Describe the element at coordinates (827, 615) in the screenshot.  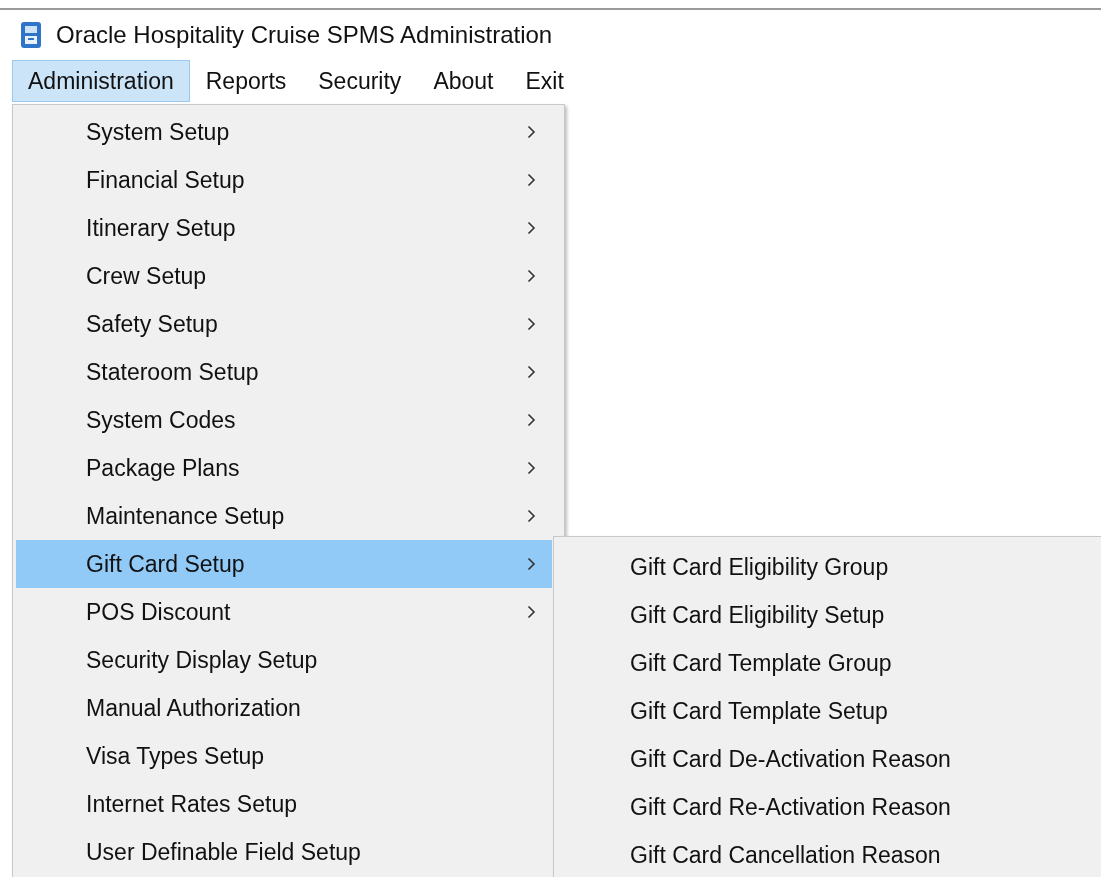
I see `submenu-item: Gift Card Eligibility Setup` at that location.